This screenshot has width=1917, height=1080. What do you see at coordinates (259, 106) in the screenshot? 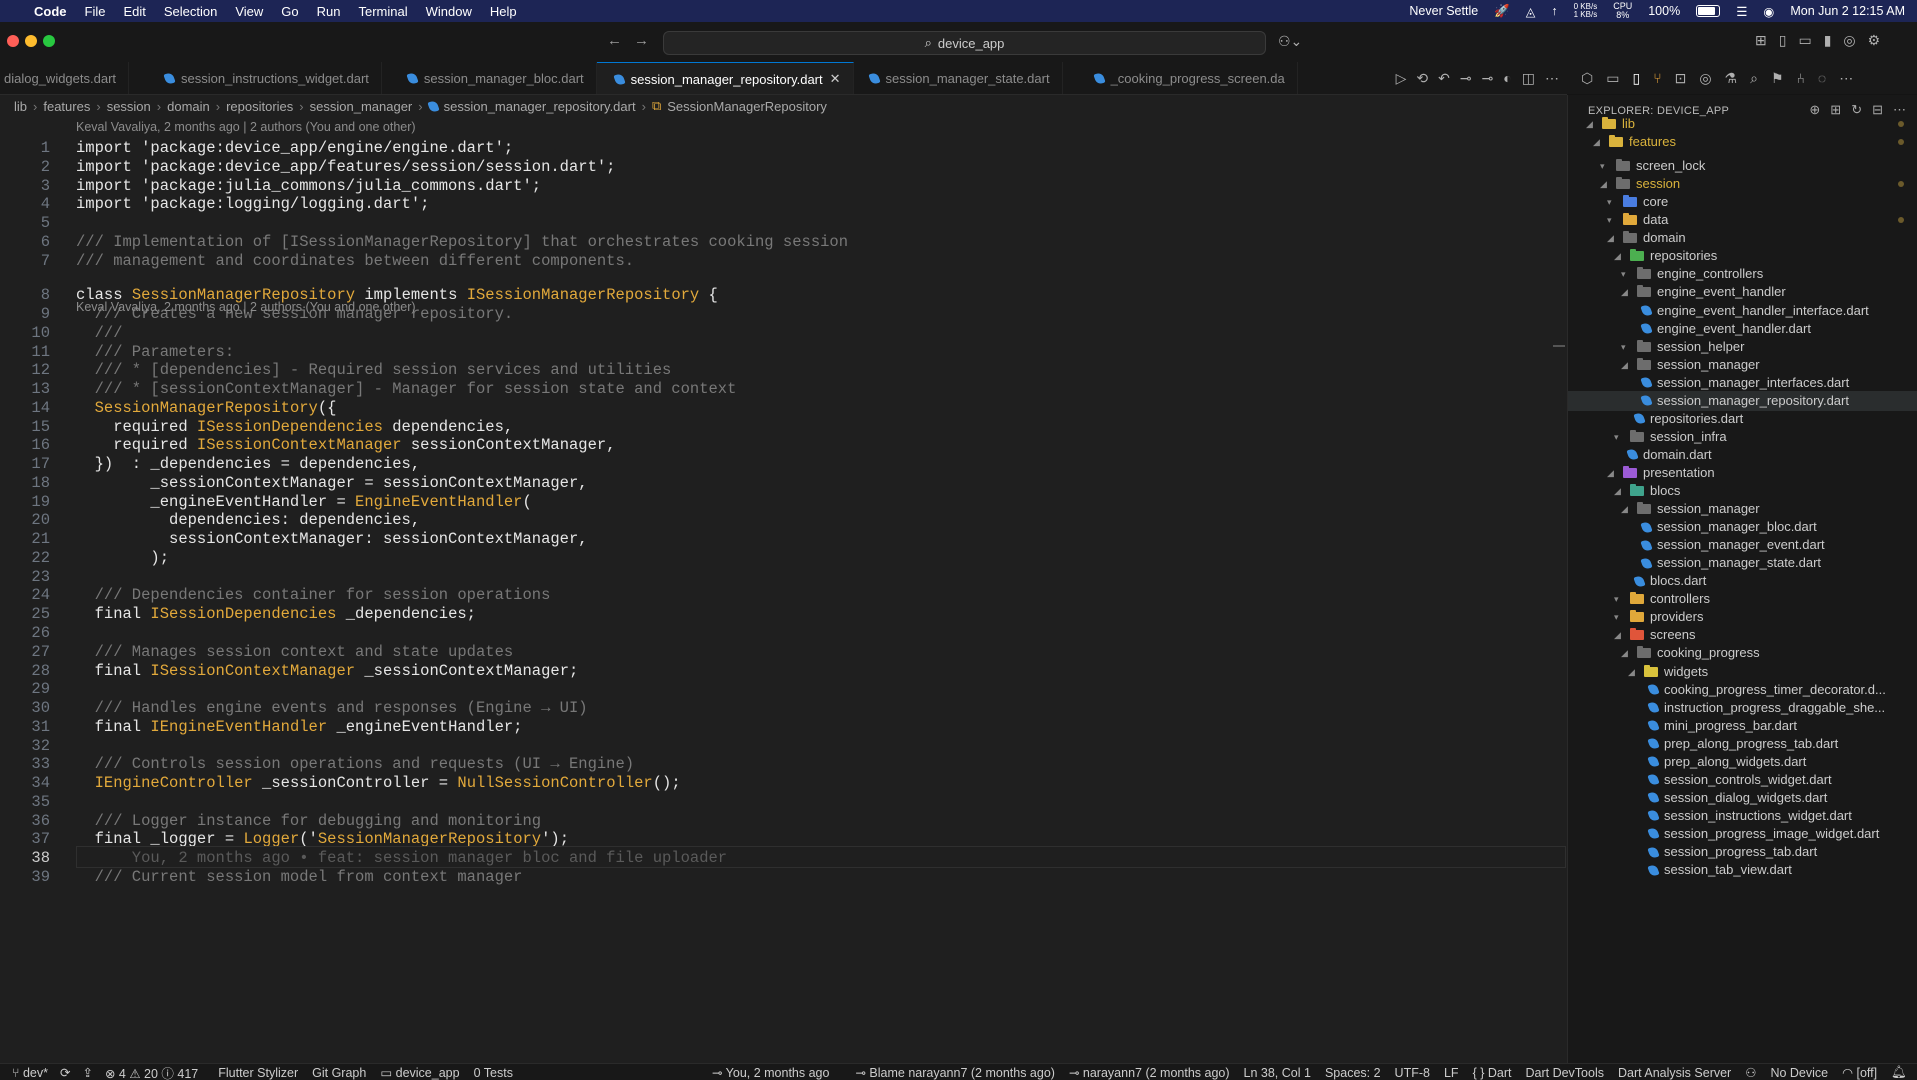
I see `breadcrumb-item: repositories` at bounding box center [259, 106].